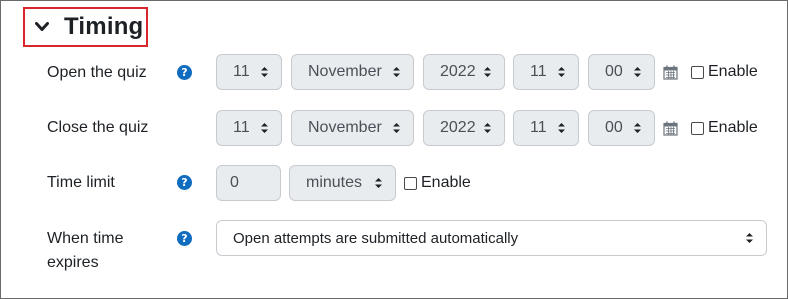 Image resolution: width=788 pixels, height=299 pixels. Describe the element at coordinates (352, 72) in the screenshot. I see `open-month-select: November` at that location.